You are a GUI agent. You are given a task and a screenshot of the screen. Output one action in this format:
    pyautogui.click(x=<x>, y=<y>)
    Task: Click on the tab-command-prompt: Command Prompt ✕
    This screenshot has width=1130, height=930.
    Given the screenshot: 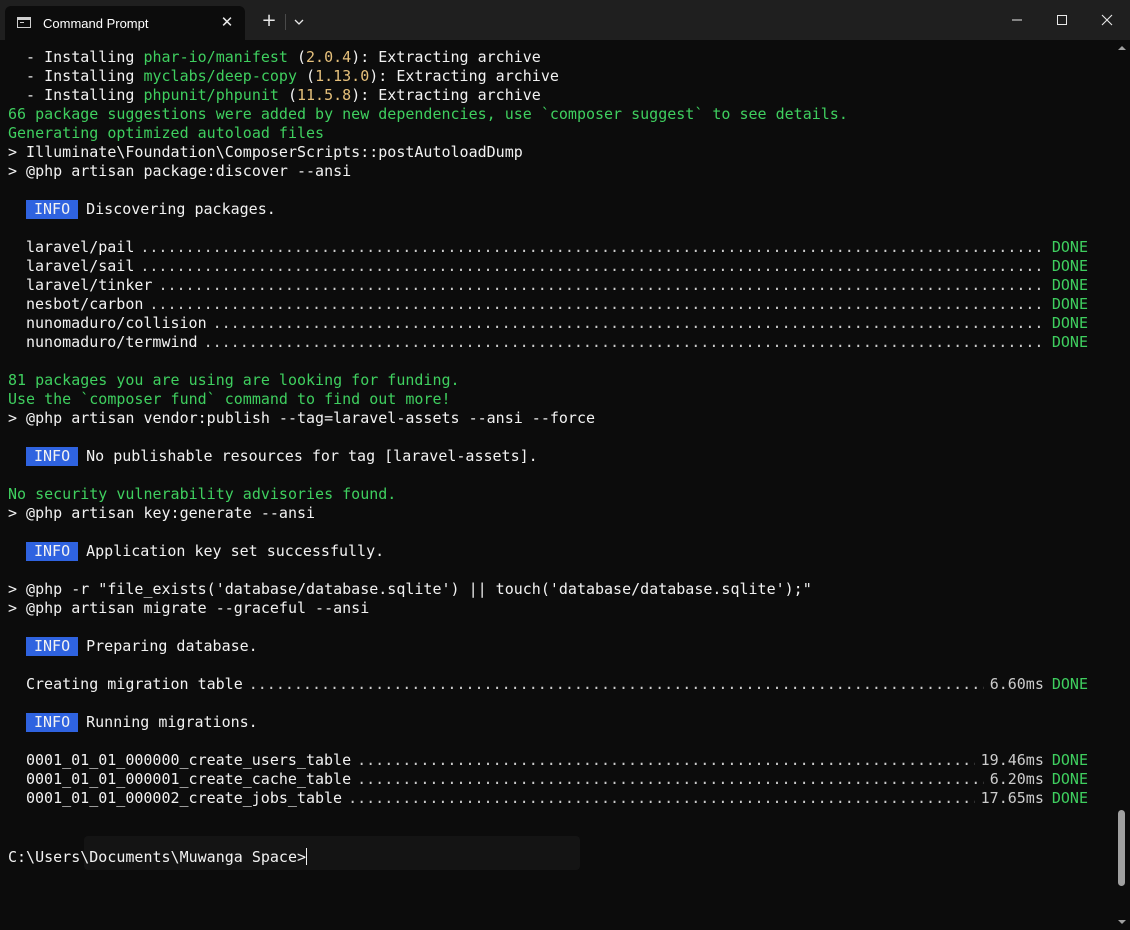 What is the action you would take?
    pyautogui.click(x=125, y=23)
    